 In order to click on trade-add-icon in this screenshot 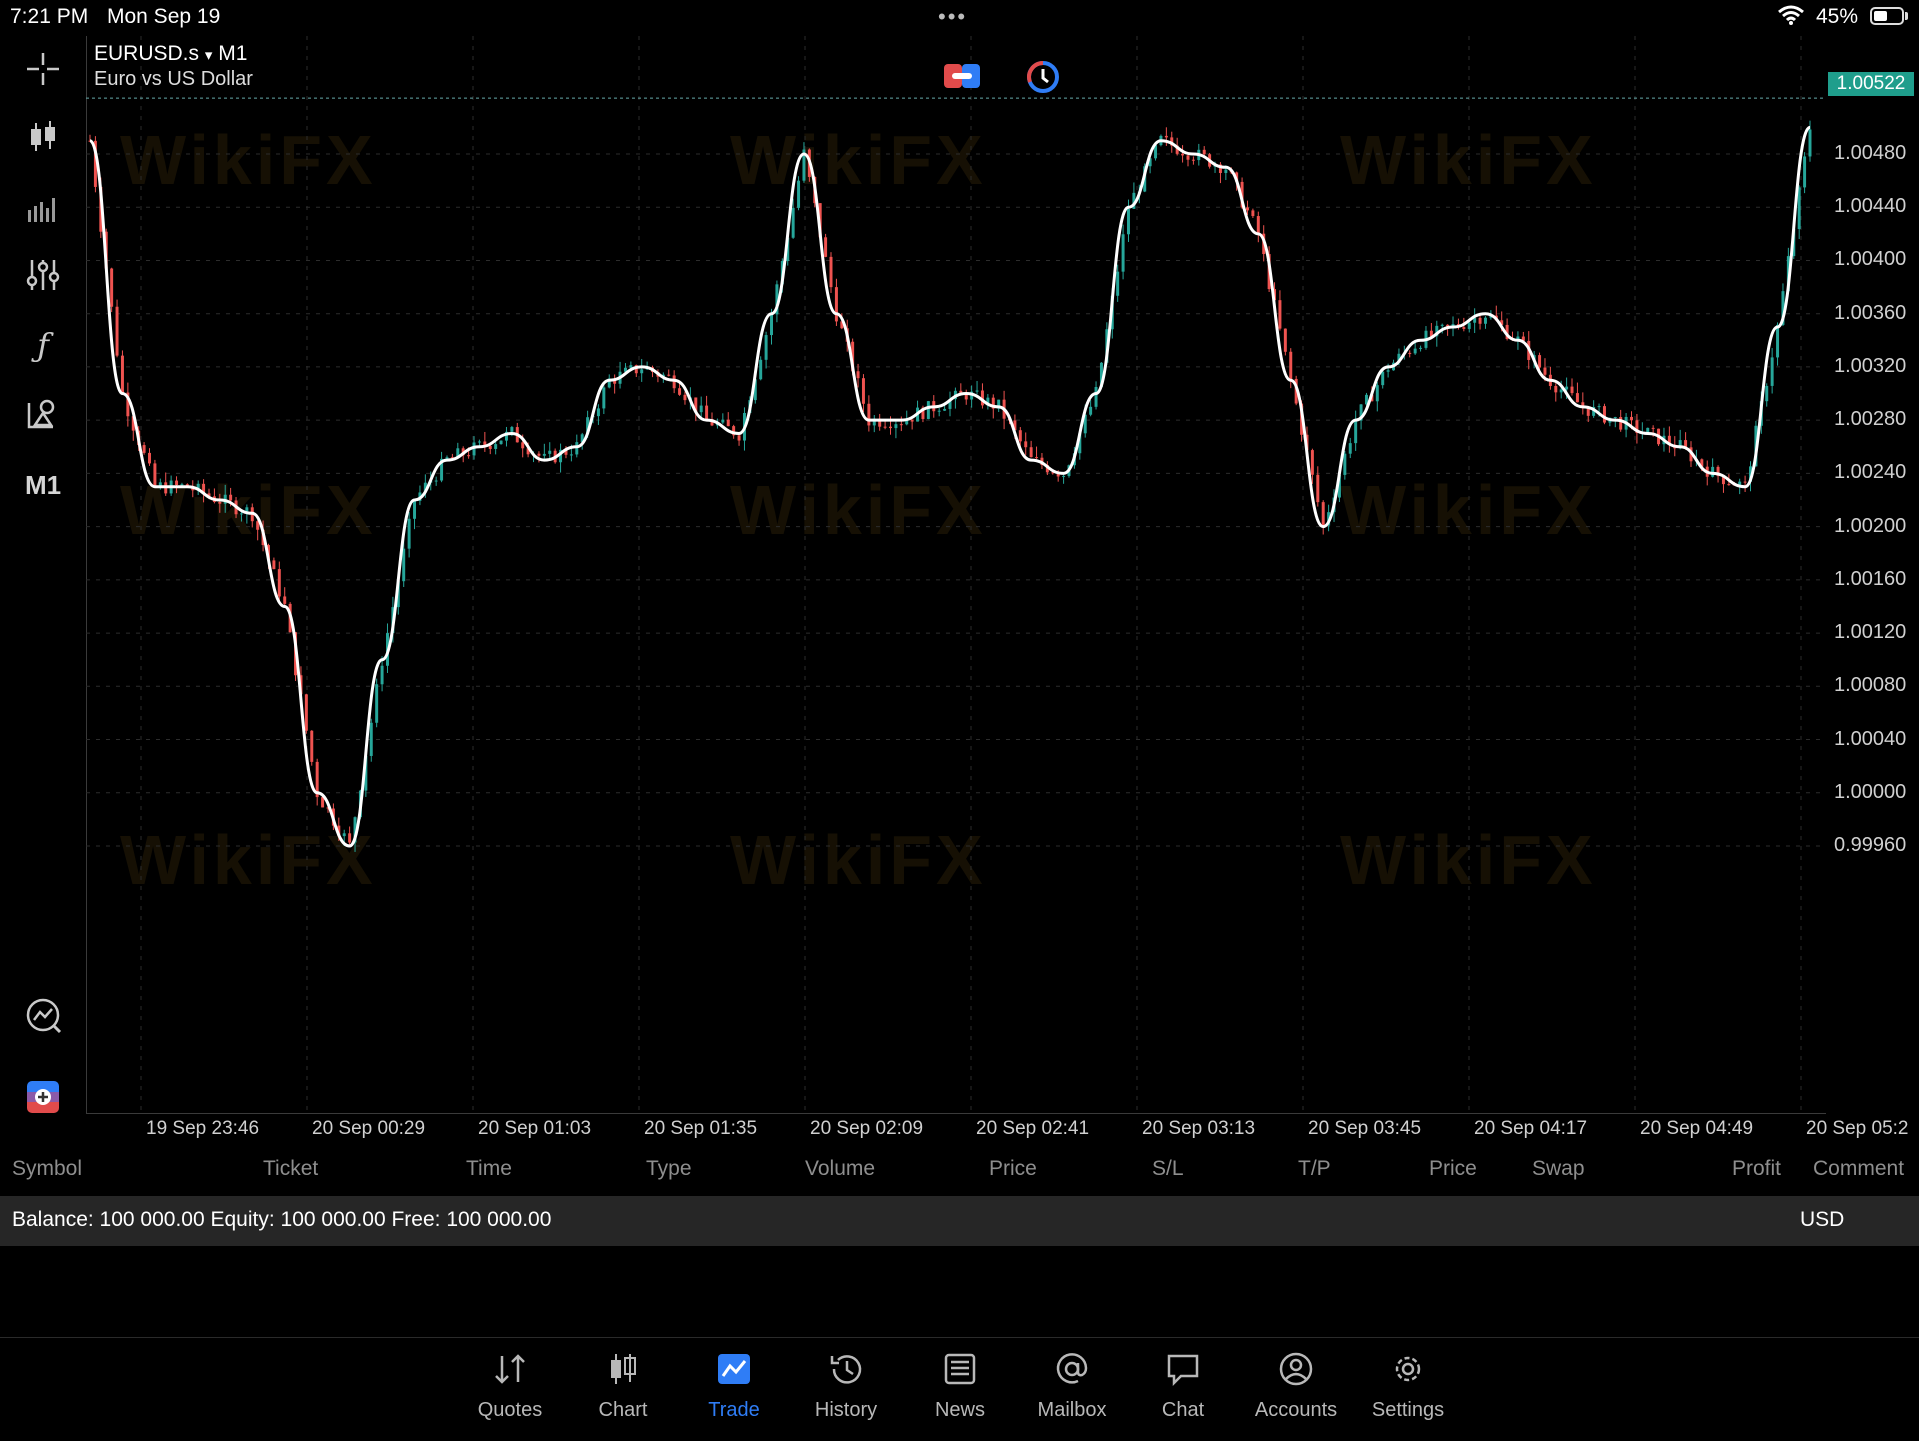, I will do `click(43, 1097)`.